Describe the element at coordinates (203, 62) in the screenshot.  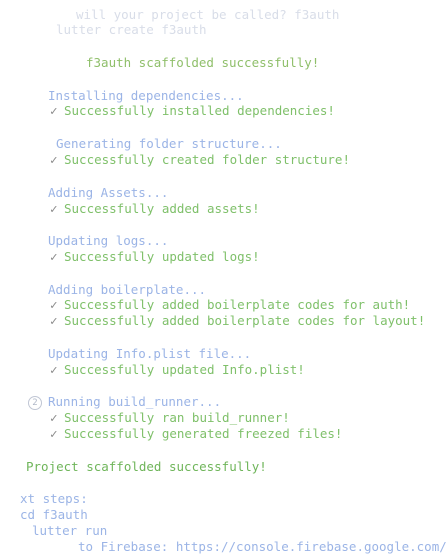
I see `scaffold-message: f3auth scaffolded successfully!` at that location.